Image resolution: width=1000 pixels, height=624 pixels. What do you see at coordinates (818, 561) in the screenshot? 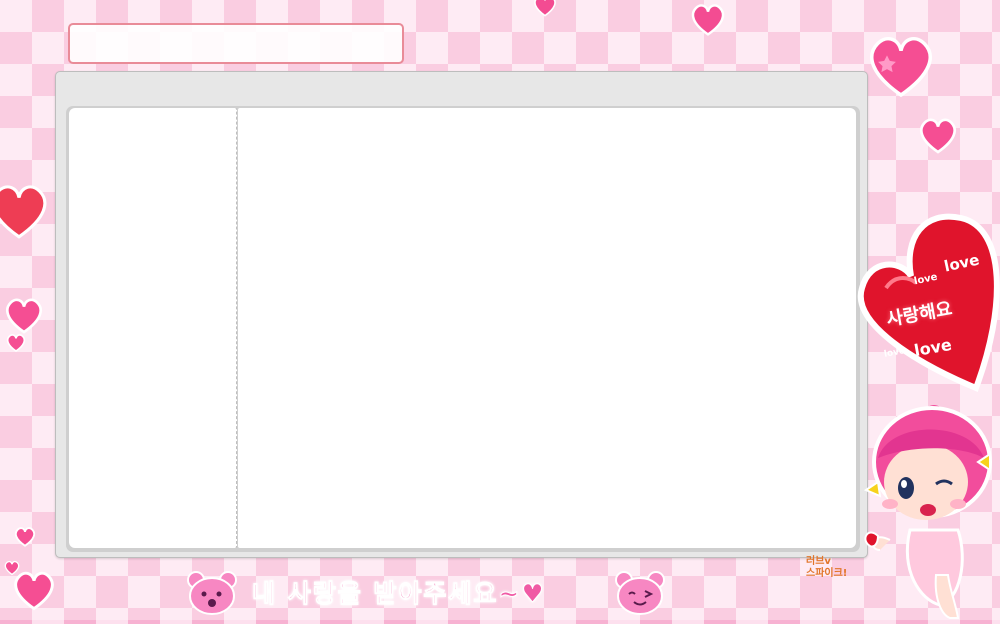
I see `signature-line: 러브v` at bounding box center [818, 561].